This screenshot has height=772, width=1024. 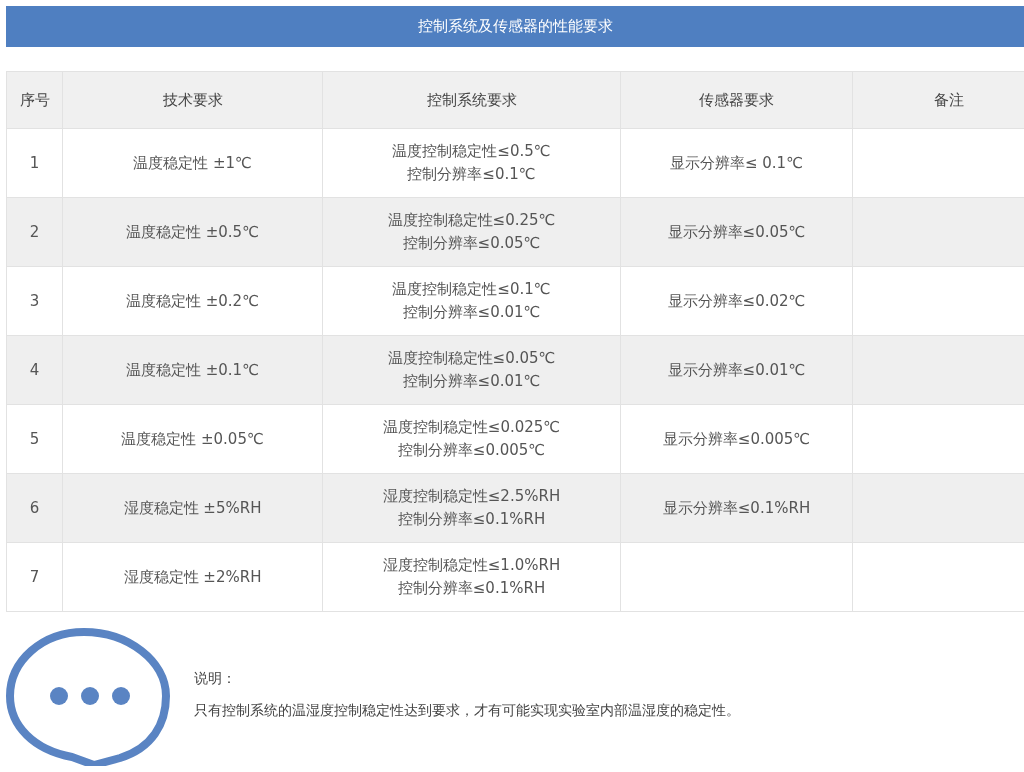 I want to click on cell-text-line: 温度控制稳定性≤0.25℃, so click(x=471, y=220).